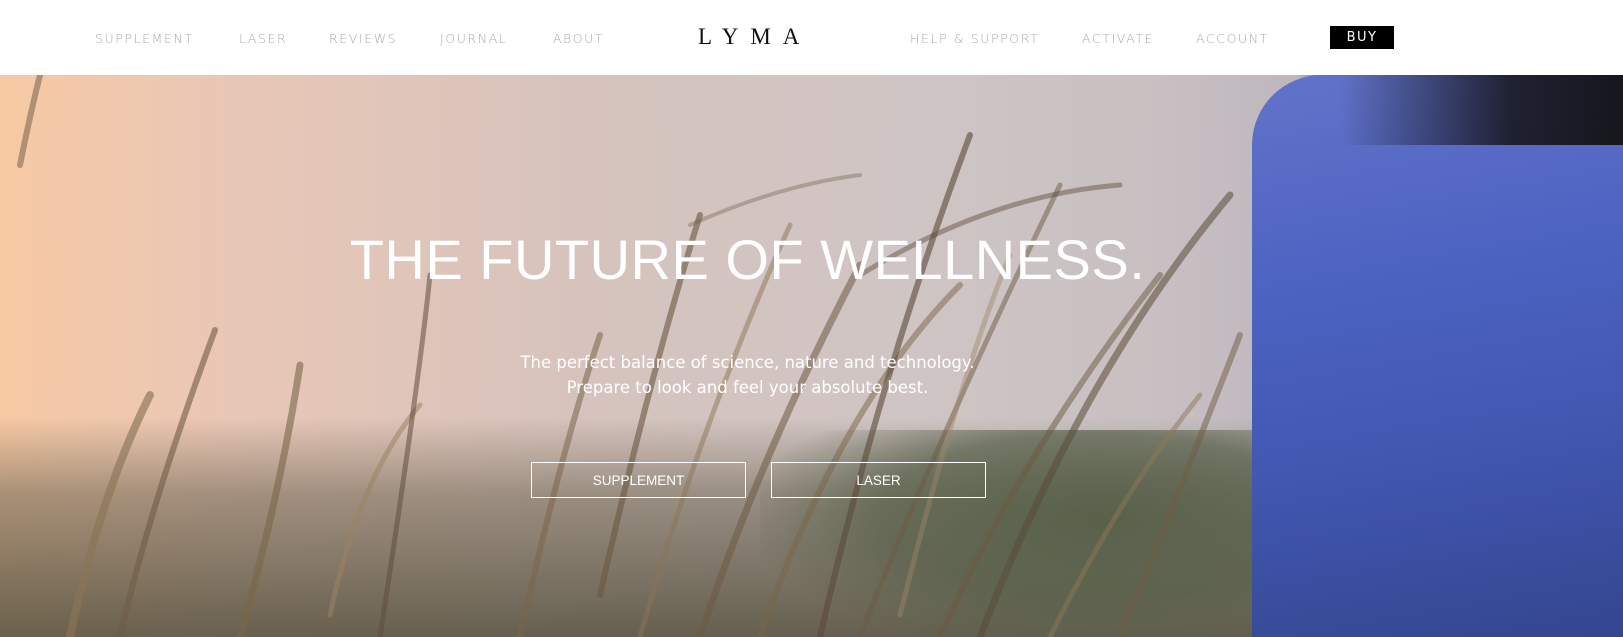 This screenshot has height=637, width=1623. What do you see at coordinates (1232, 38) in the screenshot?
I see `nav-link-account: ACCOUNT` at bounding box center [1232, 38].